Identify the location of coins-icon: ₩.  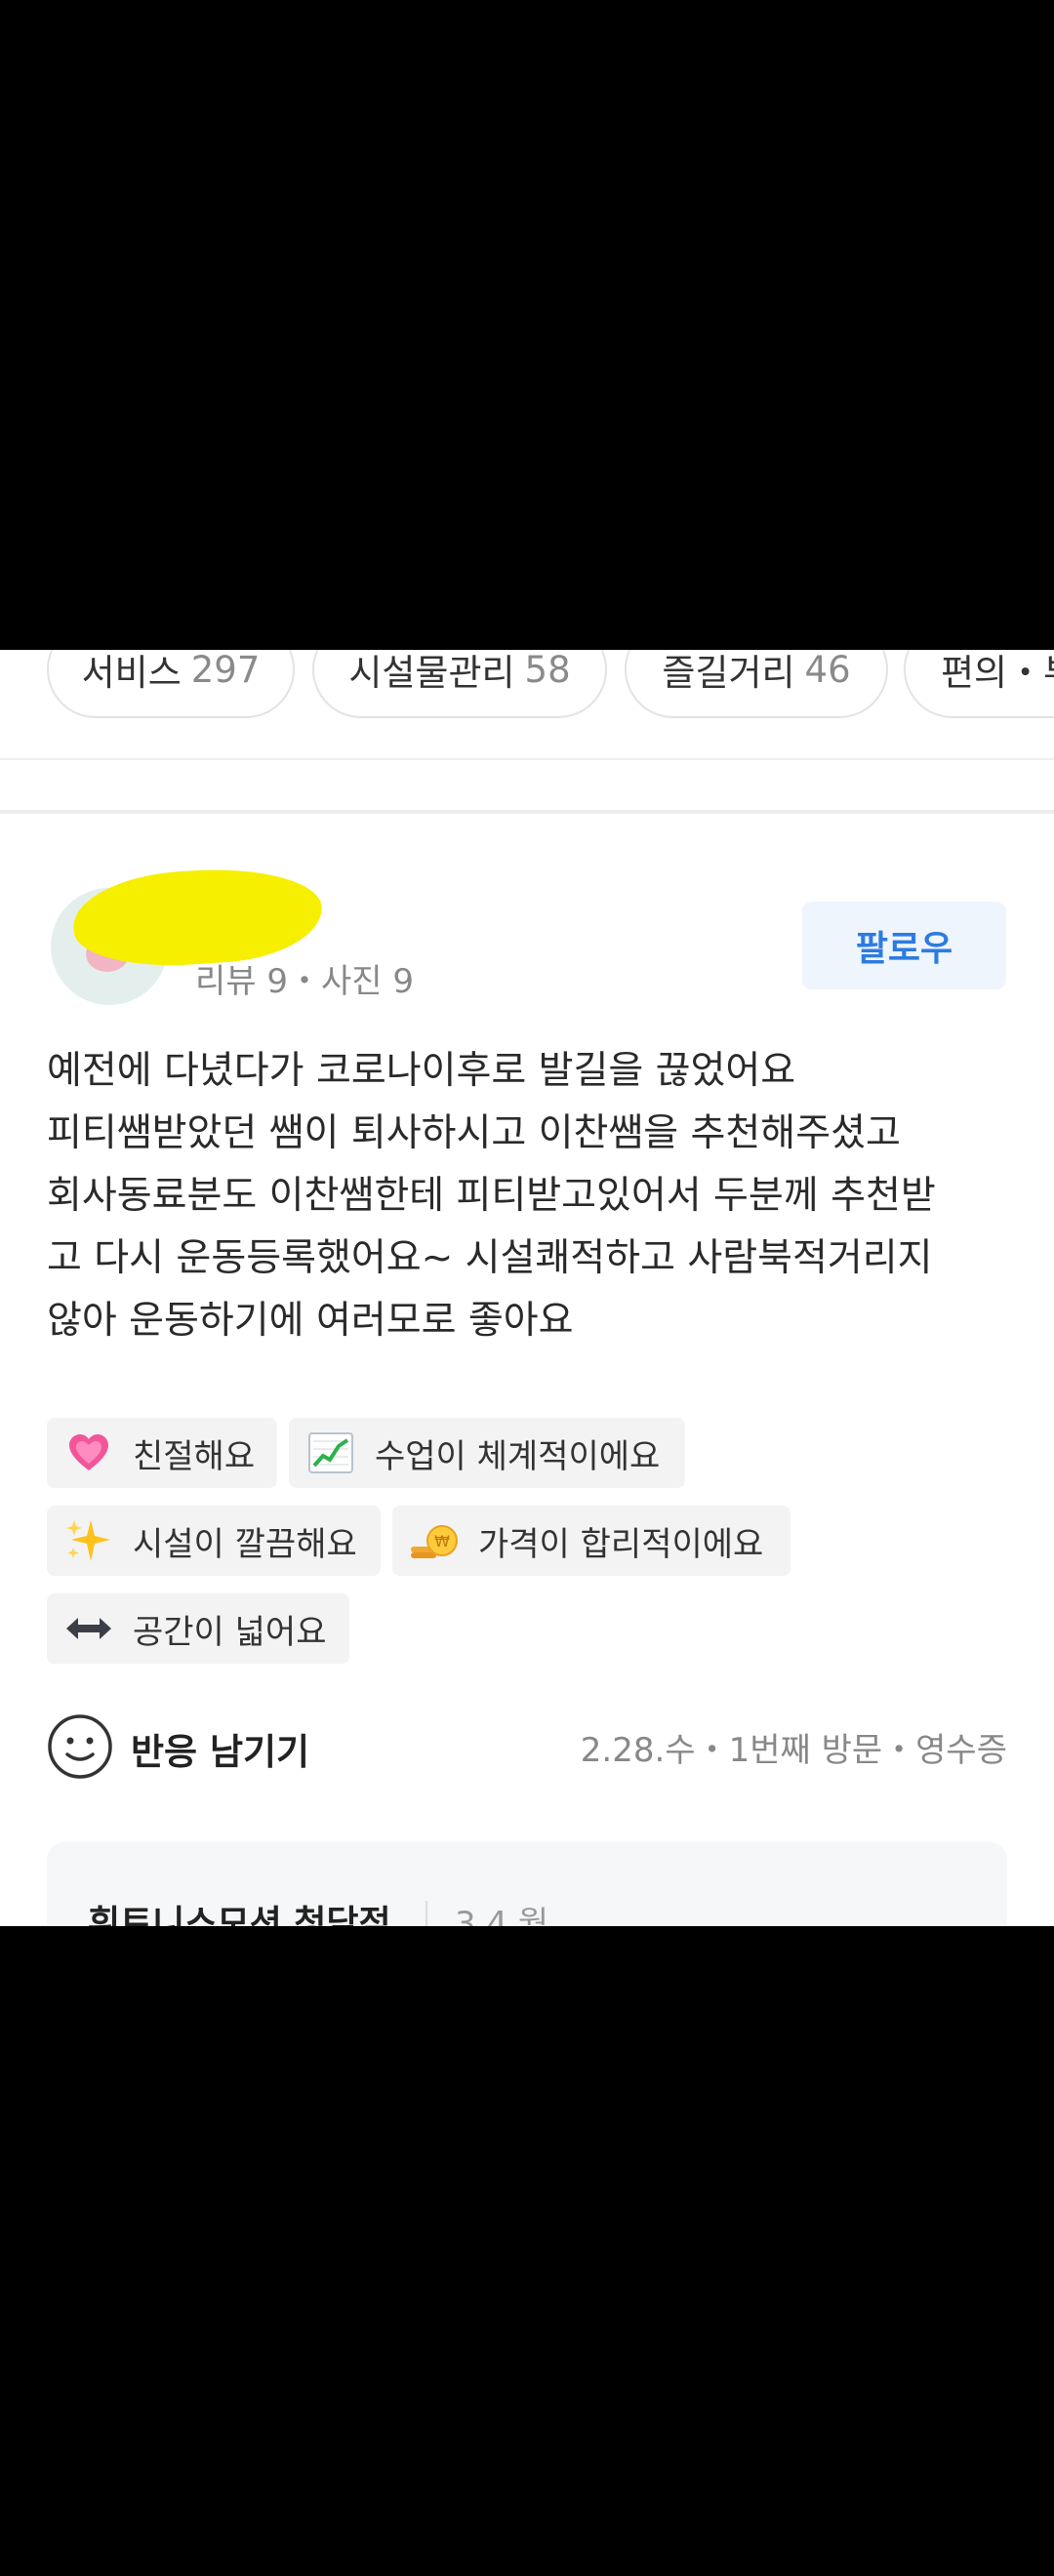
(434, 1540).